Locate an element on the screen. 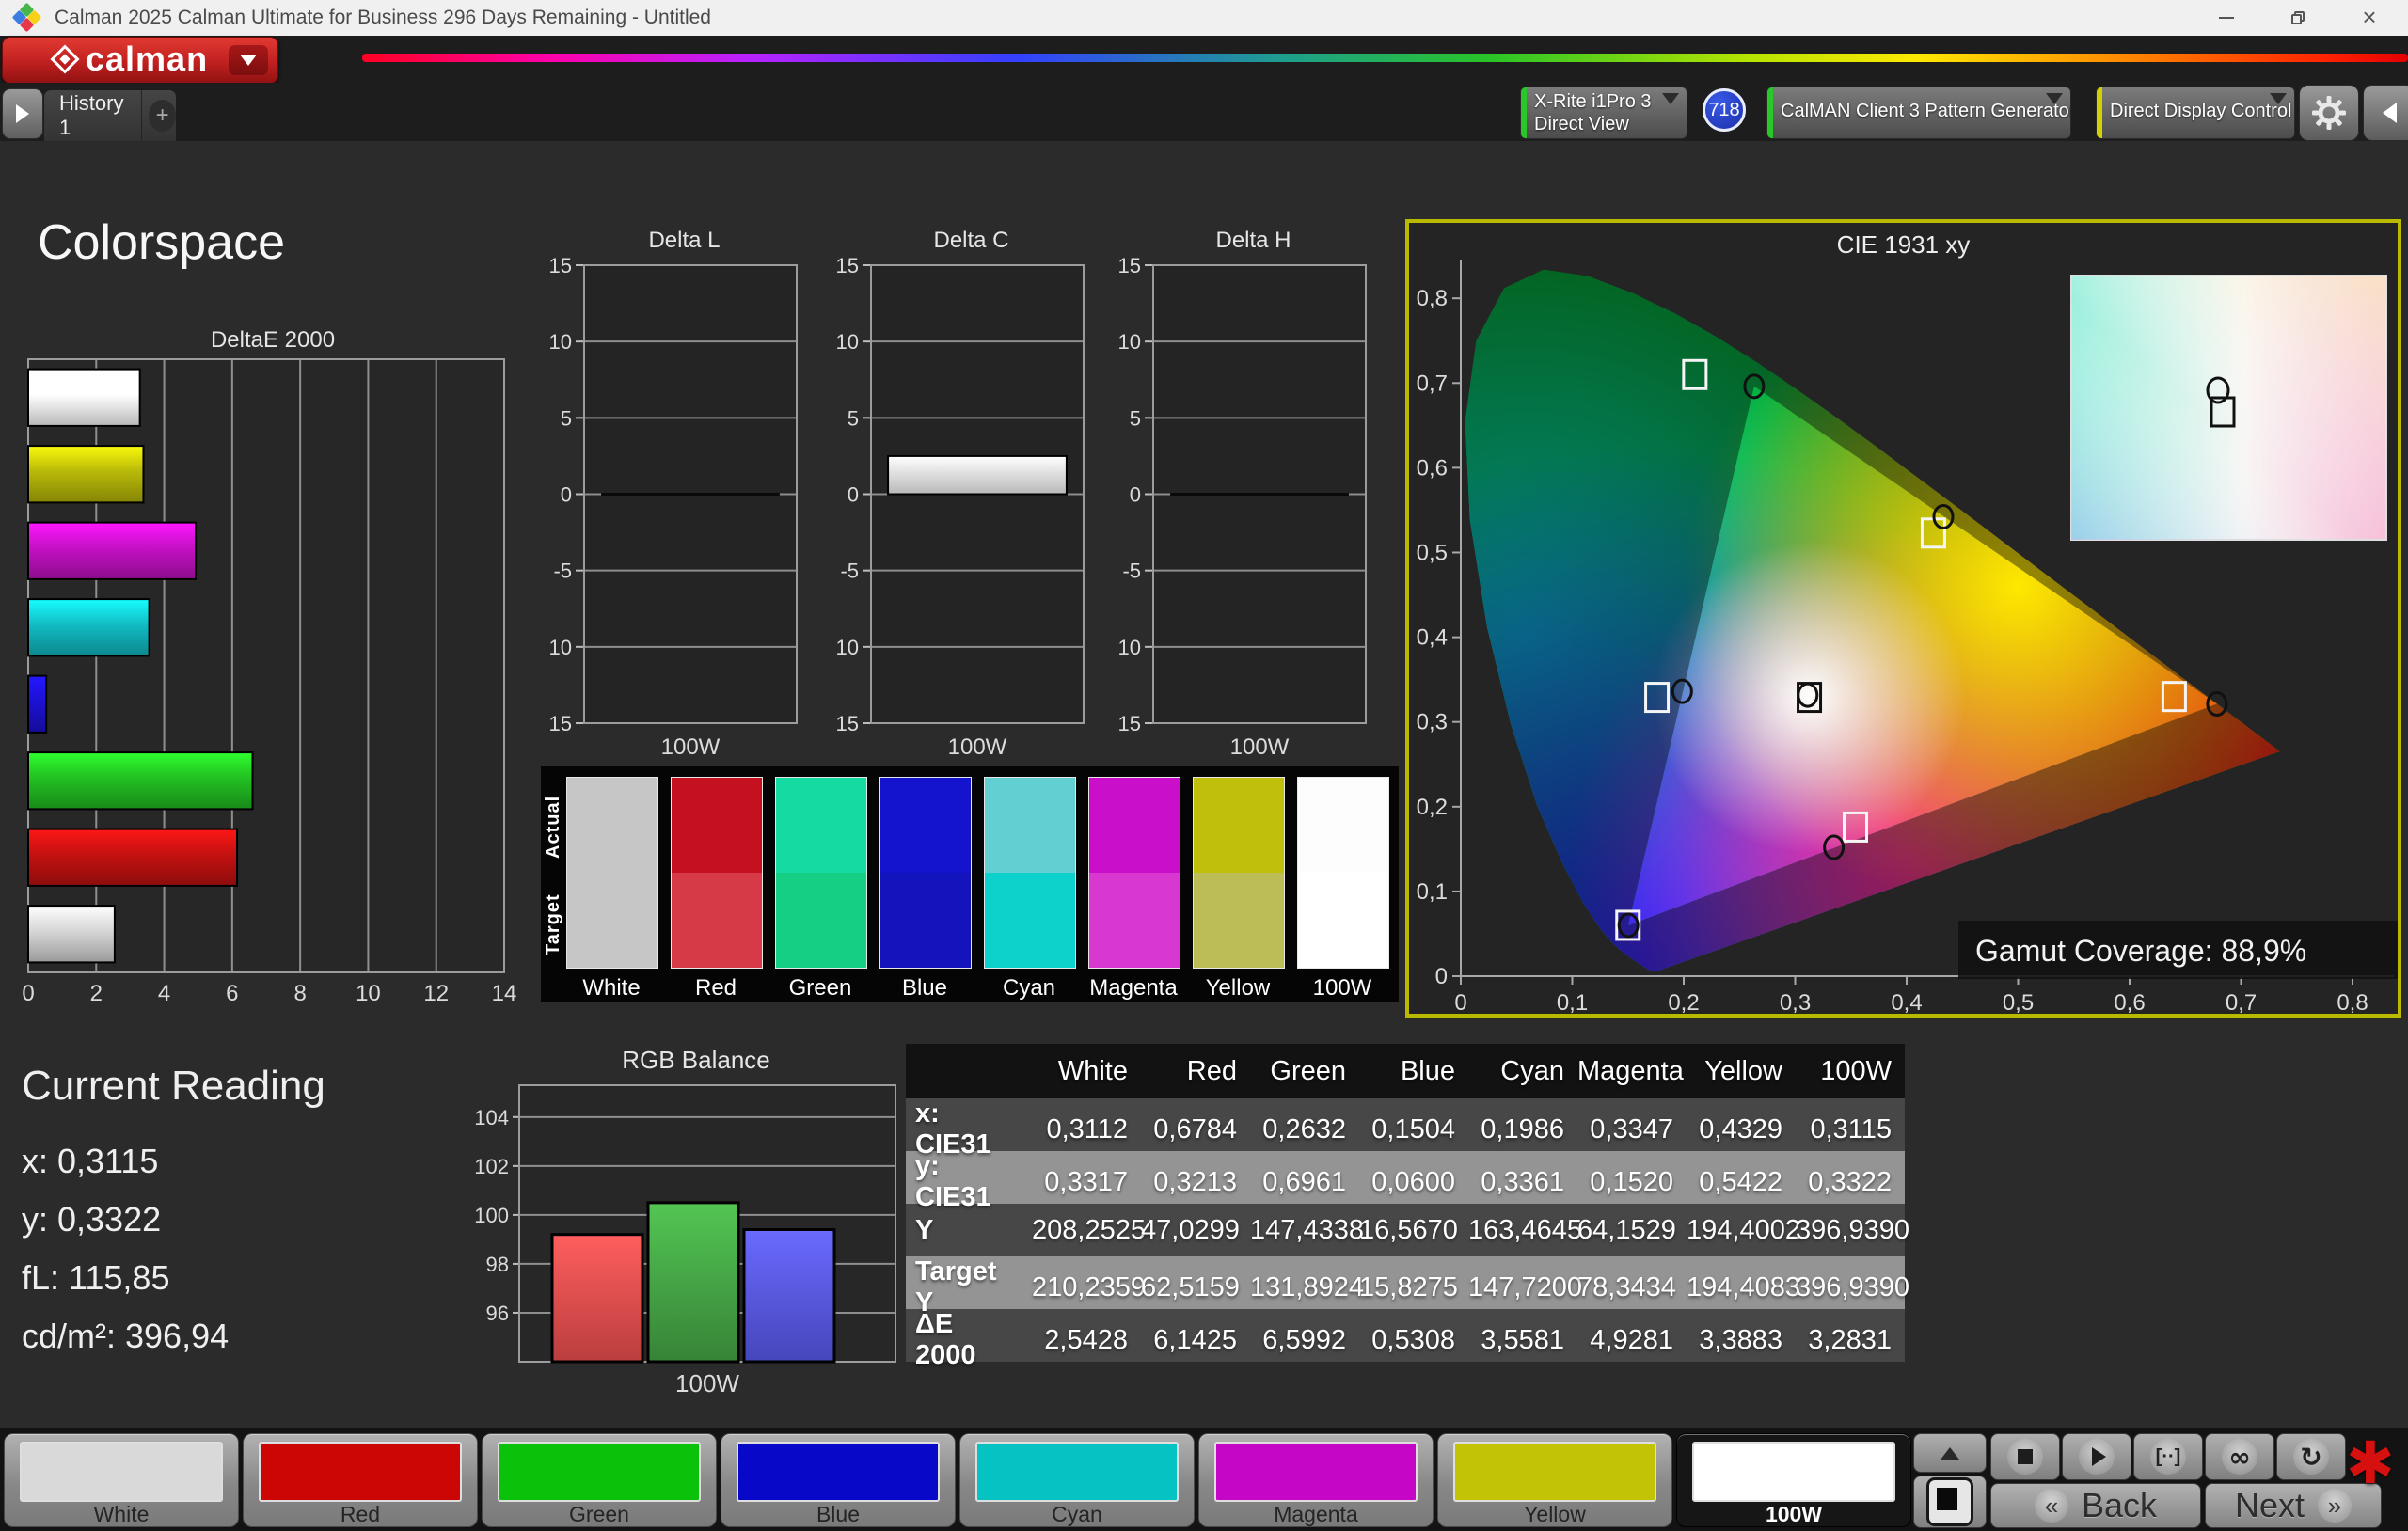  pattern-window-up-button is located at coordinates (1950, 1453).